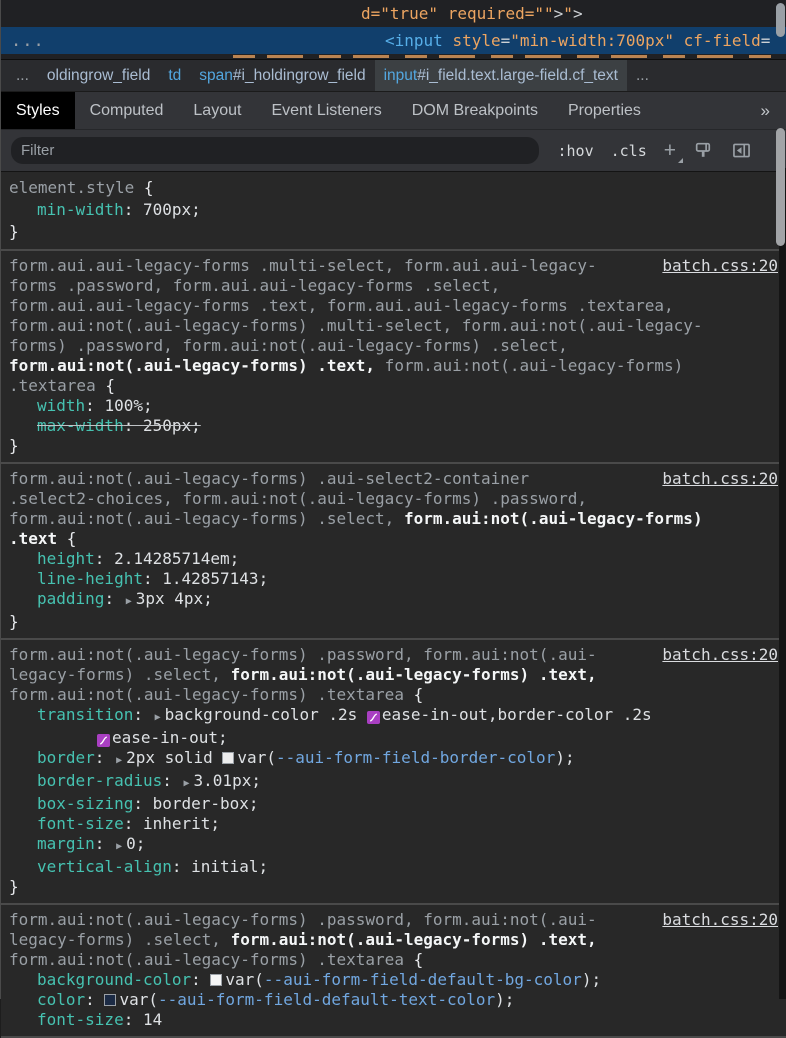  I want to click on property-name: max-width, so click(80, 425).